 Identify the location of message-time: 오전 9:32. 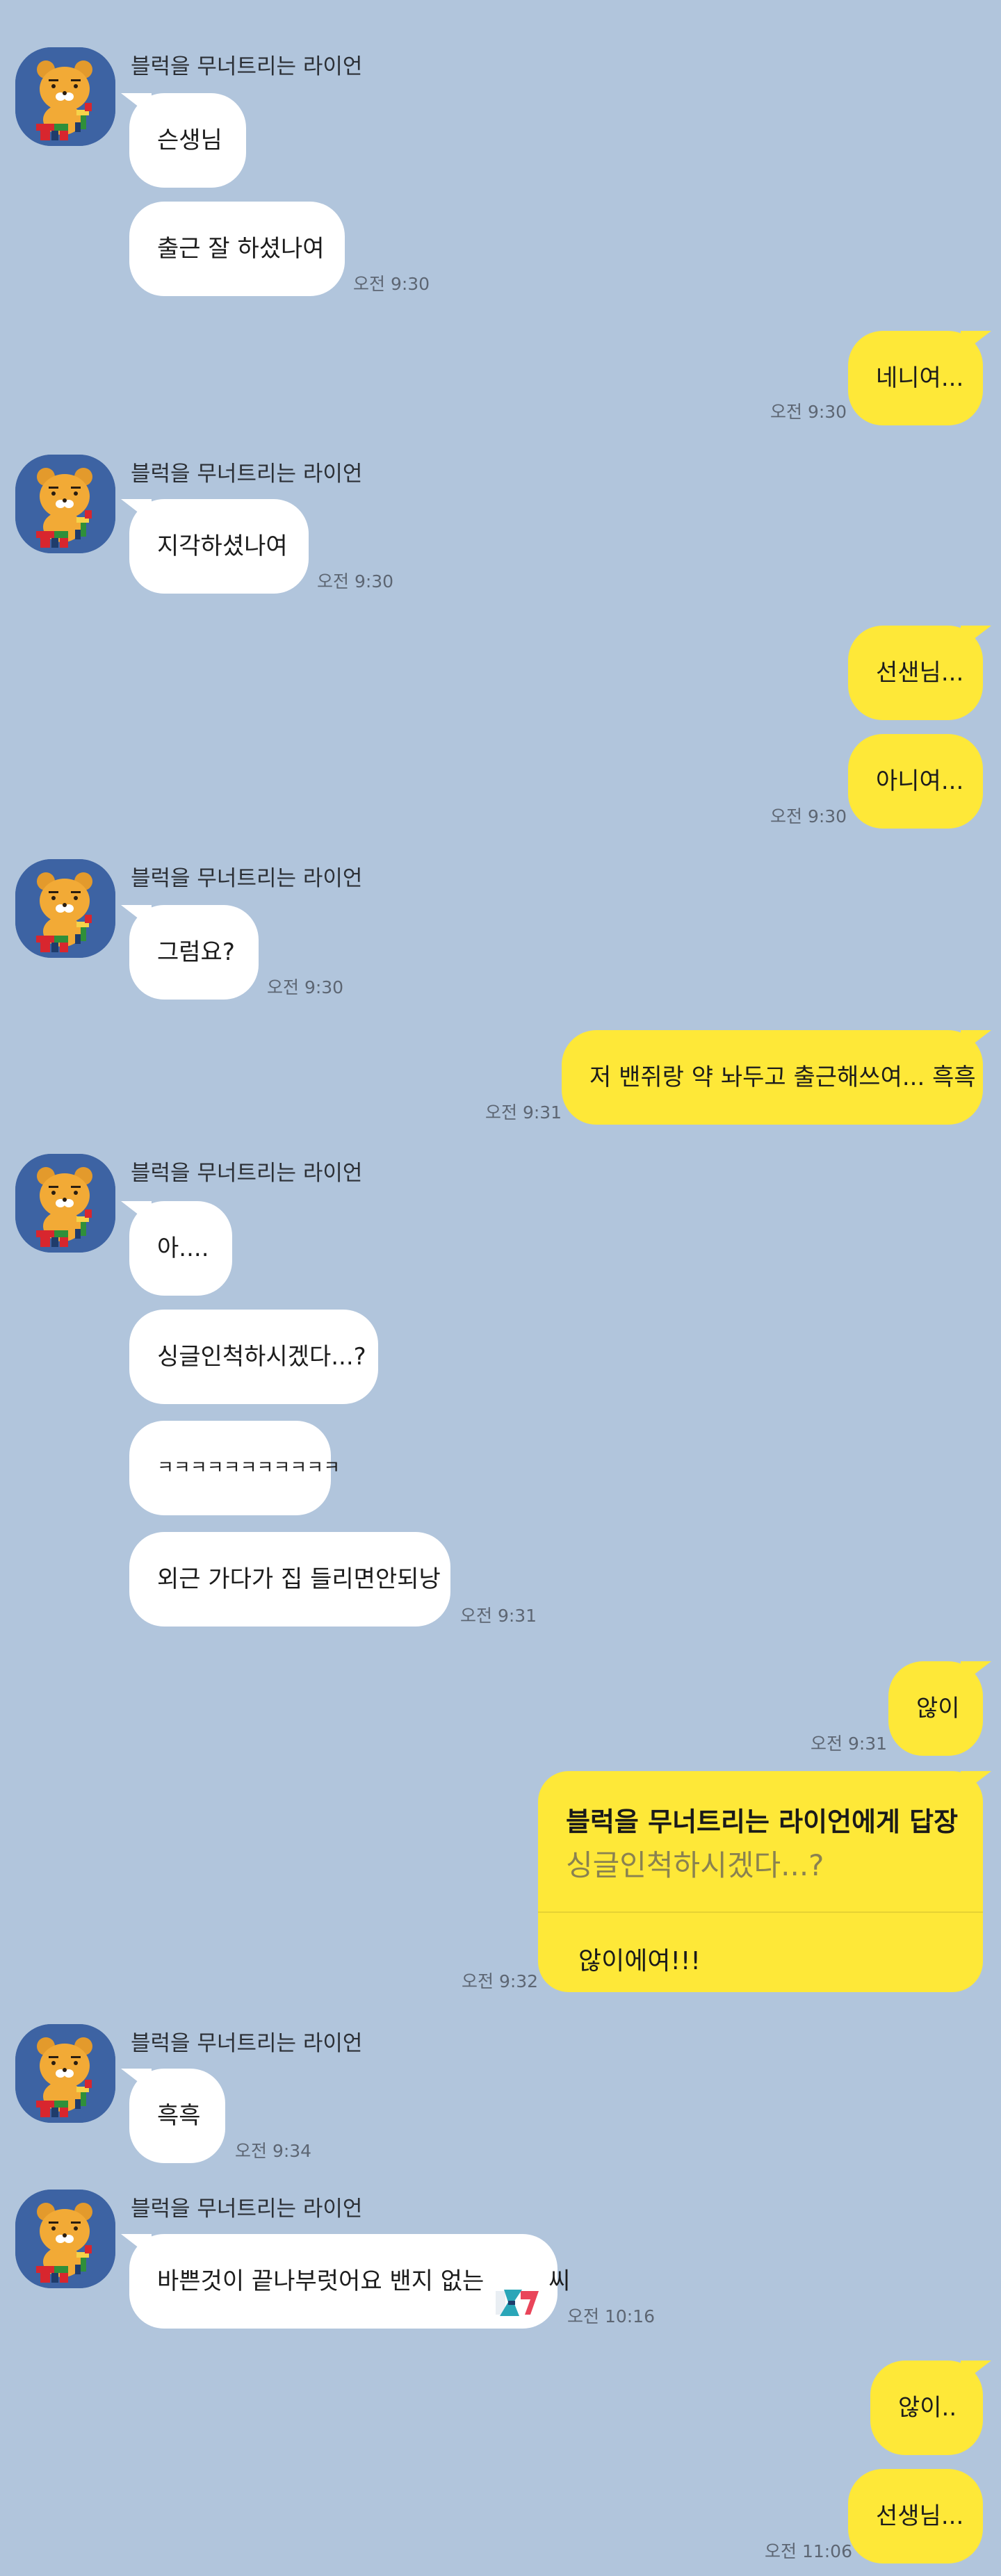
(500, 1981).